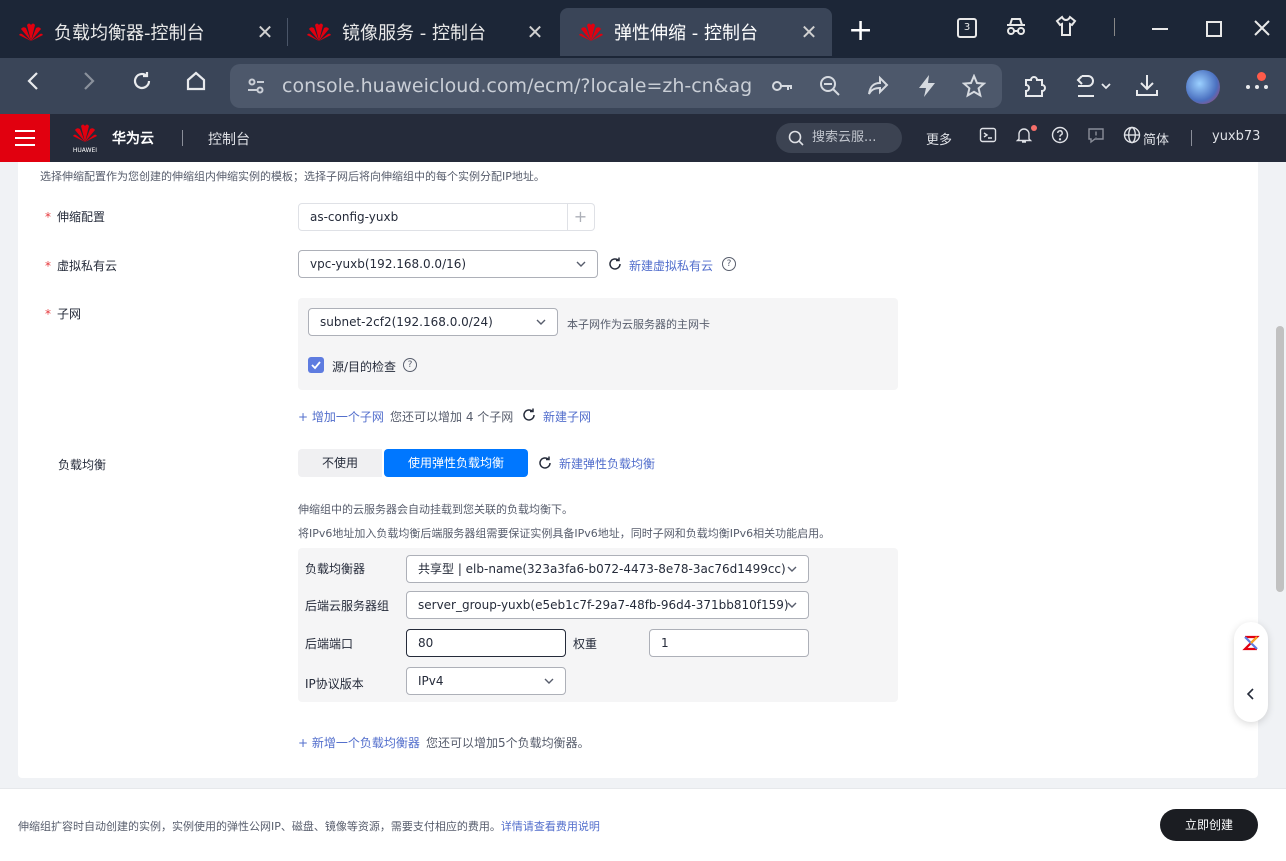 The image size is (1286, 861). Describe the element at coordinates (85, 150) in the screenshot. I see `huawei-logo-text: HUAWEI` at that location.